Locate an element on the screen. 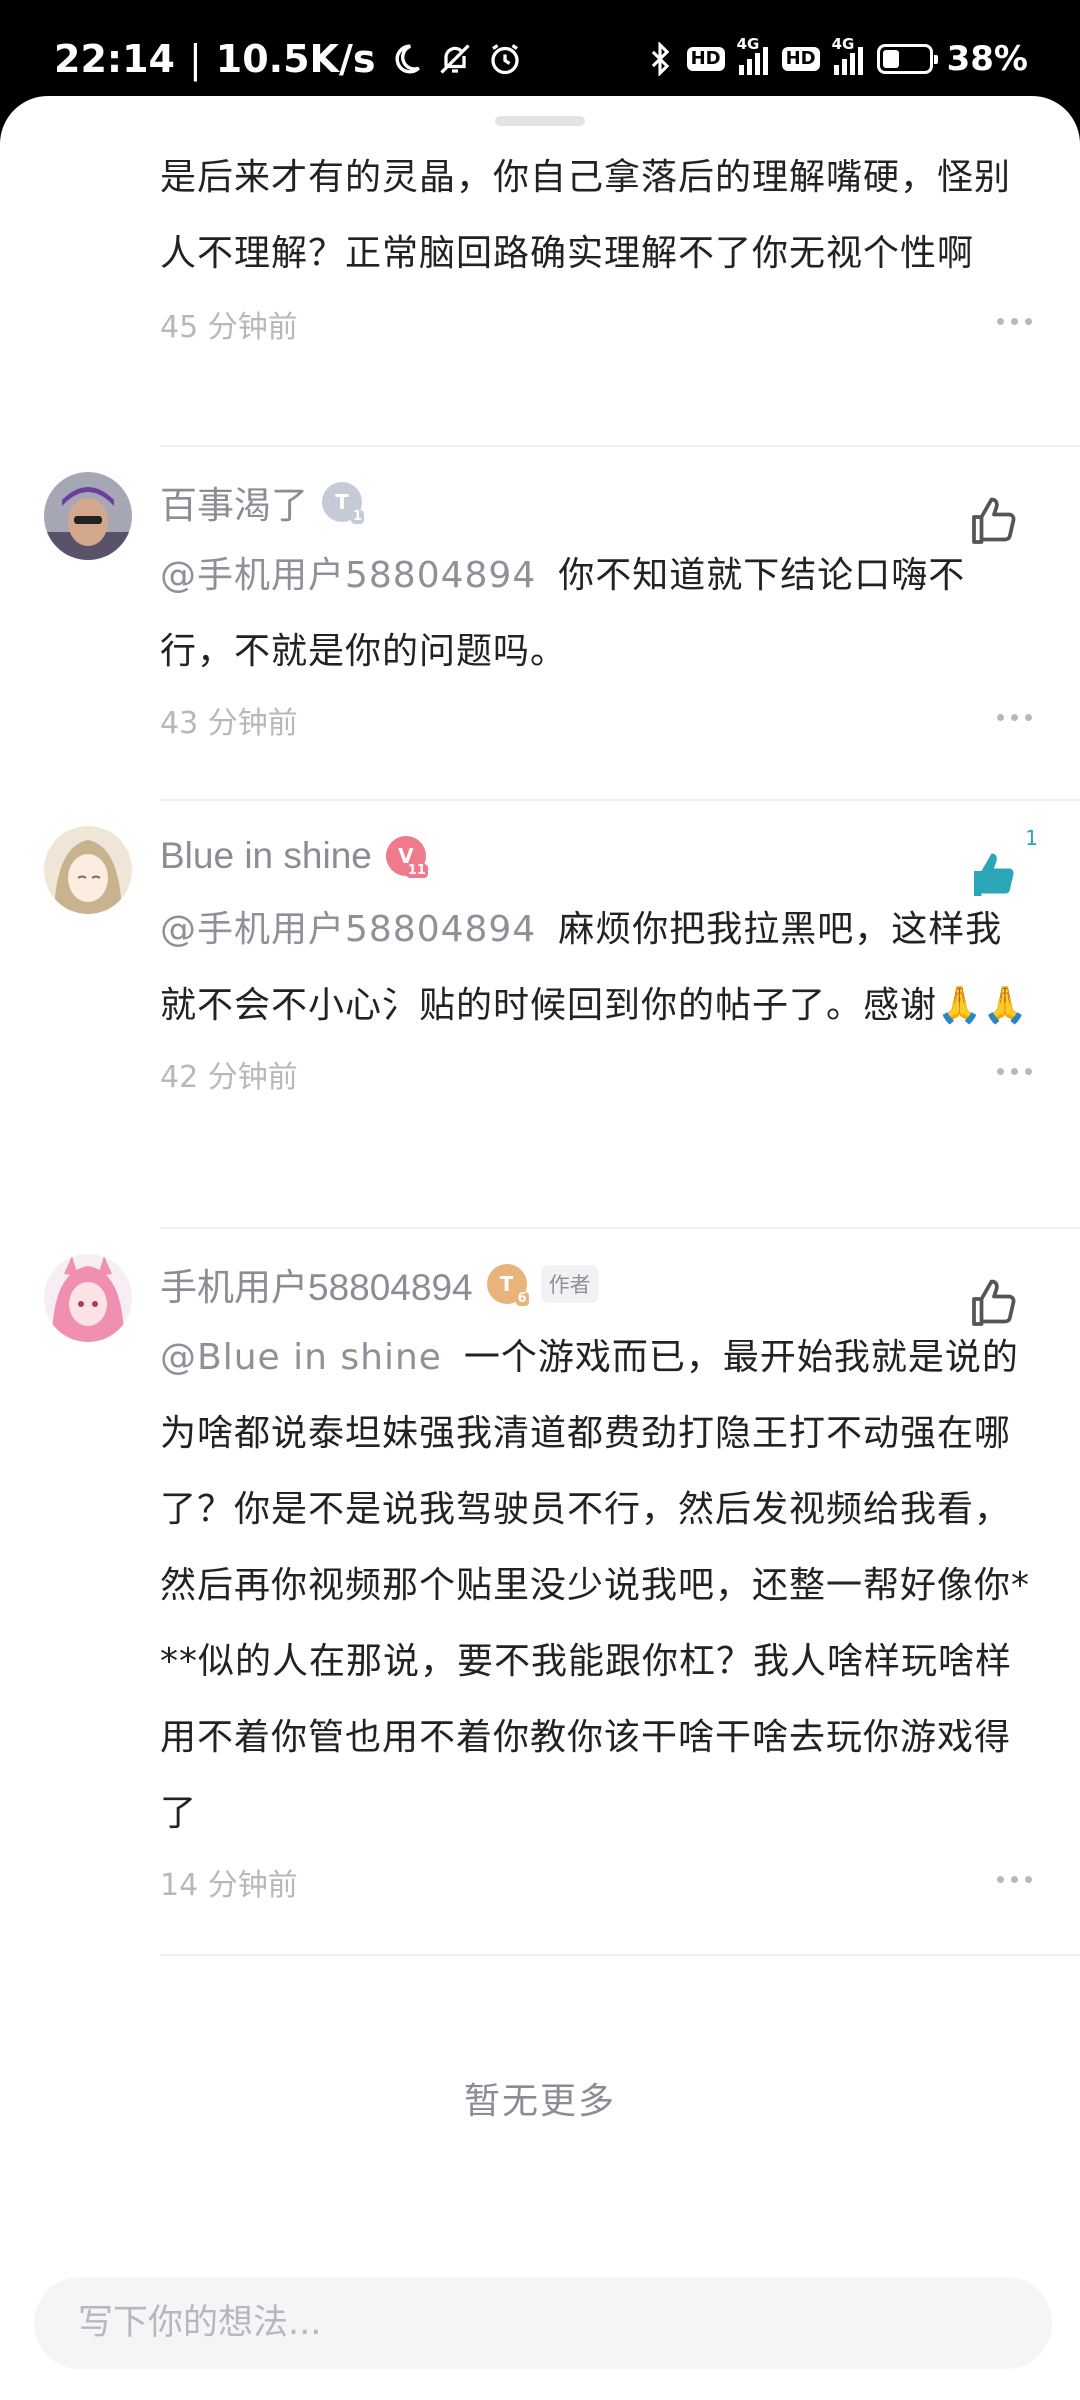 This screenshot has height=2400, width=1080. clock: 22:14 is located at coordinates (114, 59).